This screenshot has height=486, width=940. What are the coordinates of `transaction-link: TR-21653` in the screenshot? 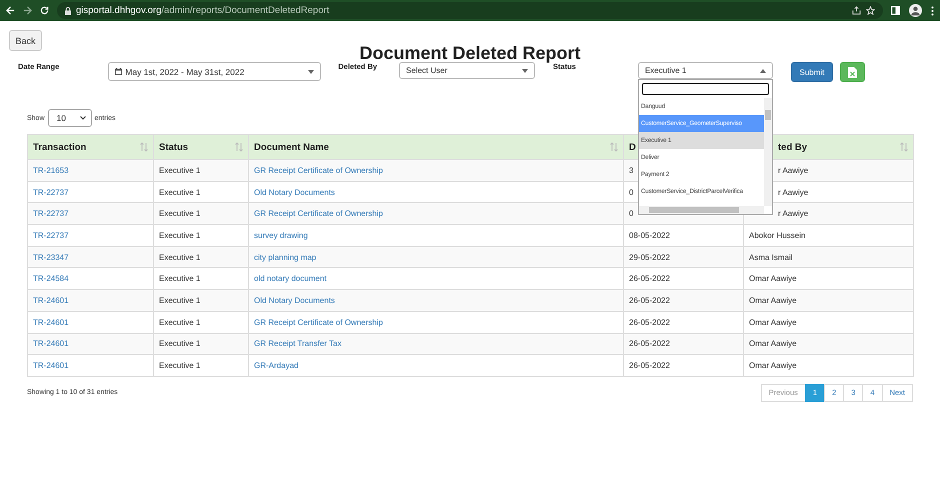 It's located at (51, 170).